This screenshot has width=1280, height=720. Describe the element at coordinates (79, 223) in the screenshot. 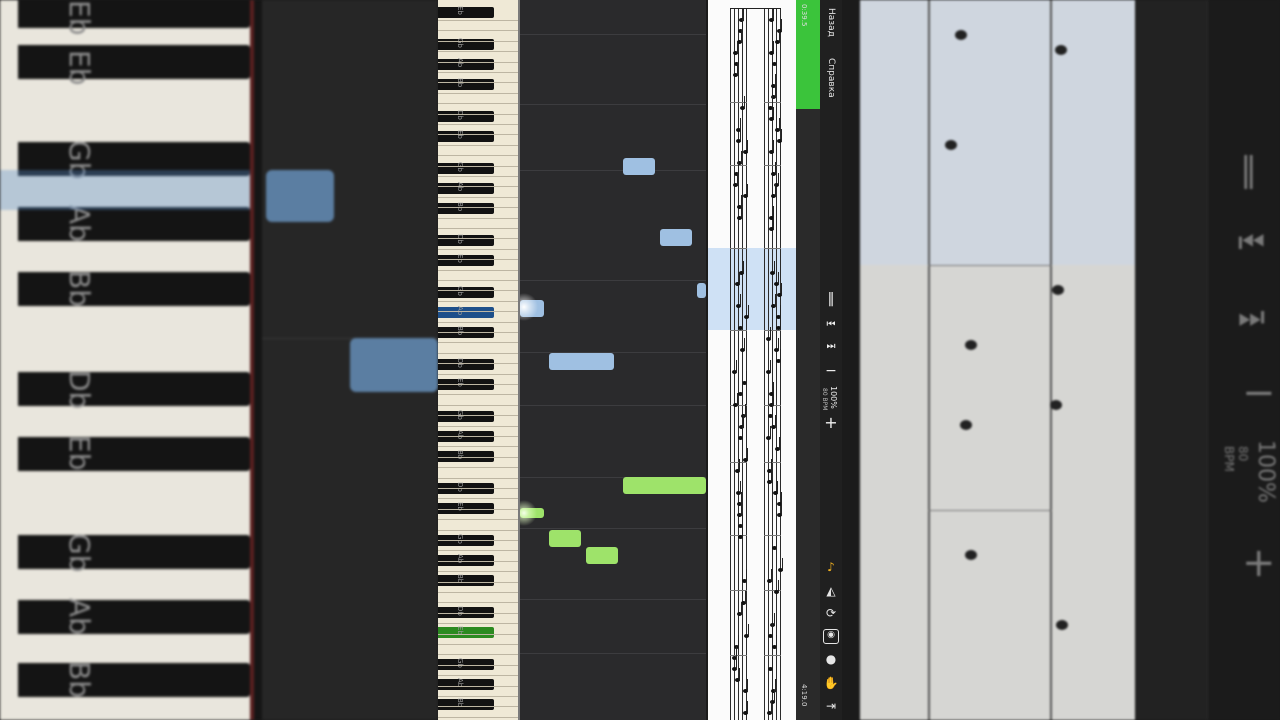

I see `bg-key-label: Ab` at that location.